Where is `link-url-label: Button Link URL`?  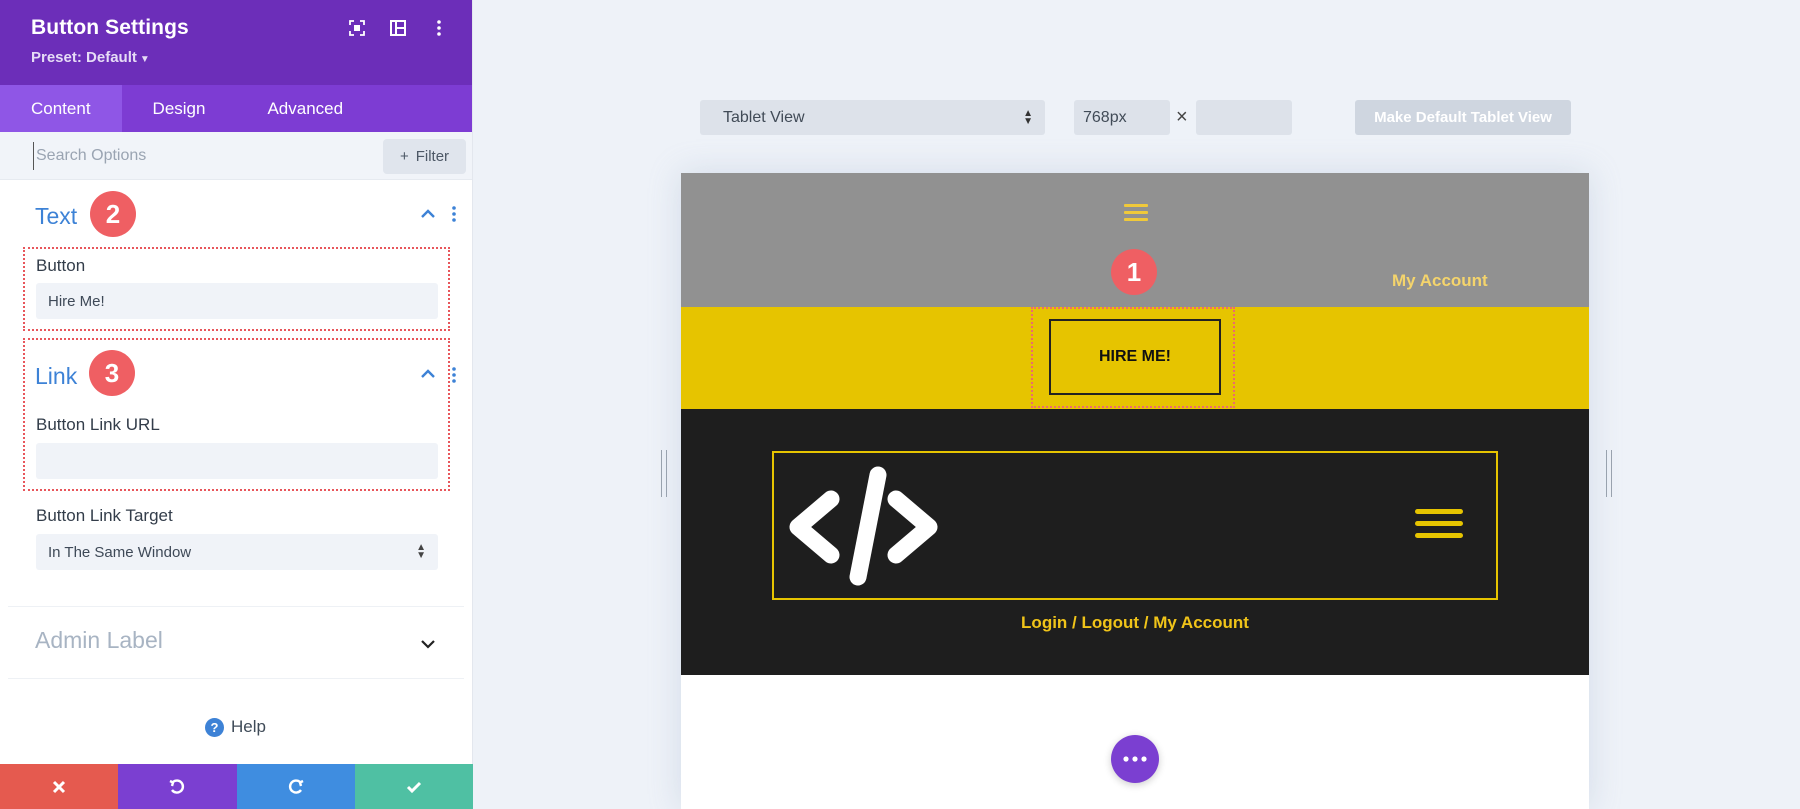 link-url-label: Button Link URL is located at coordinates (98, 424).